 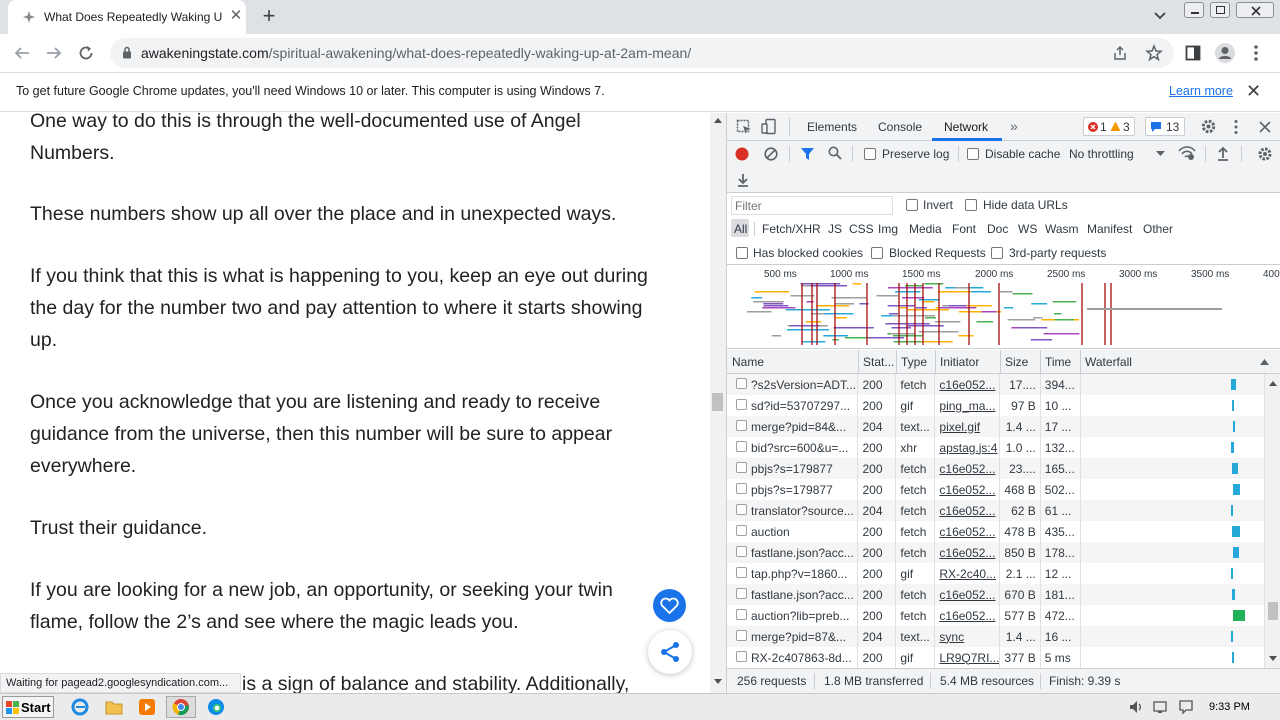 I want to click on type-filter-media: Media, so click(x=925, y=229).